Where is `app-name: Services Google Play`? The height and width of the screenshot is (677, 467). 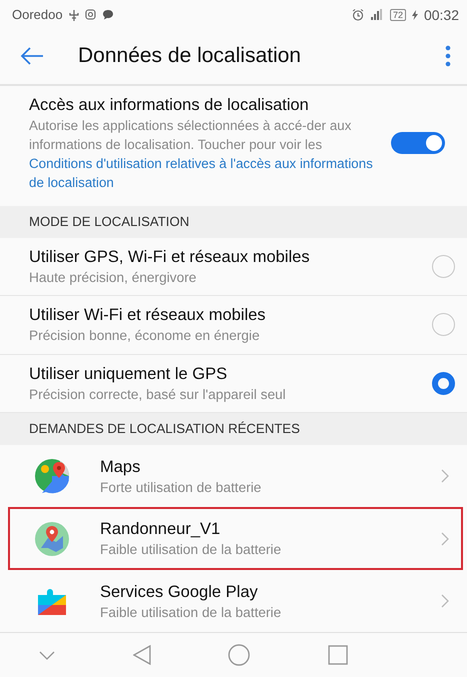
app-name: Services Google Play is located at coordinates (179, 592).